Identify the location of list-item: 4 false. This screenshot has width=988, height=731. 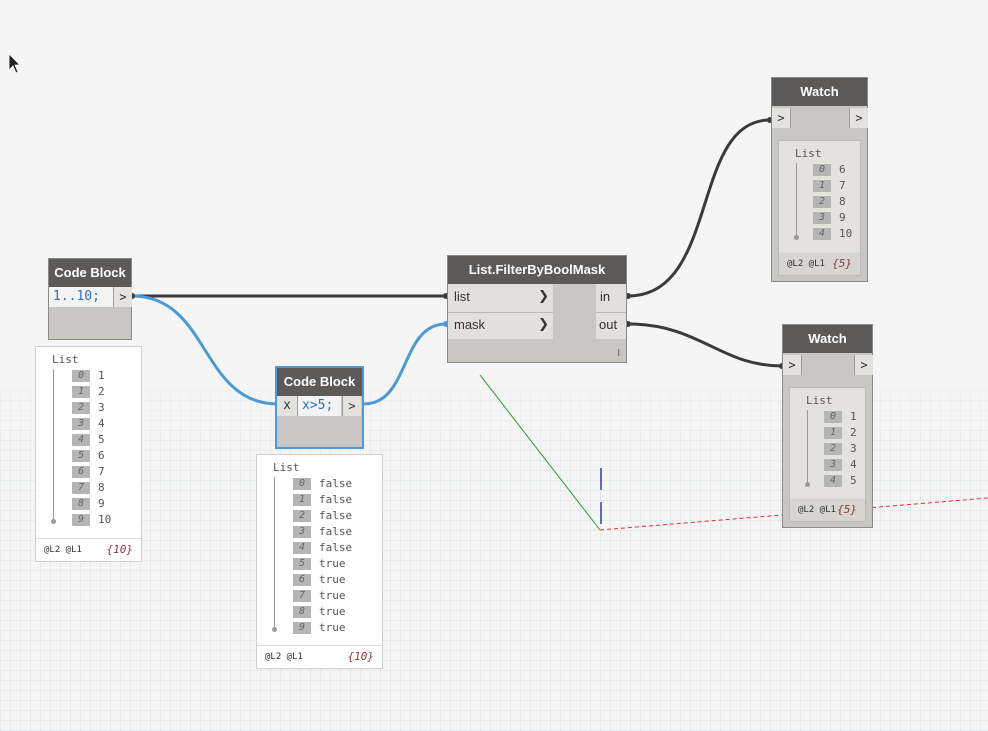
(322, 548).